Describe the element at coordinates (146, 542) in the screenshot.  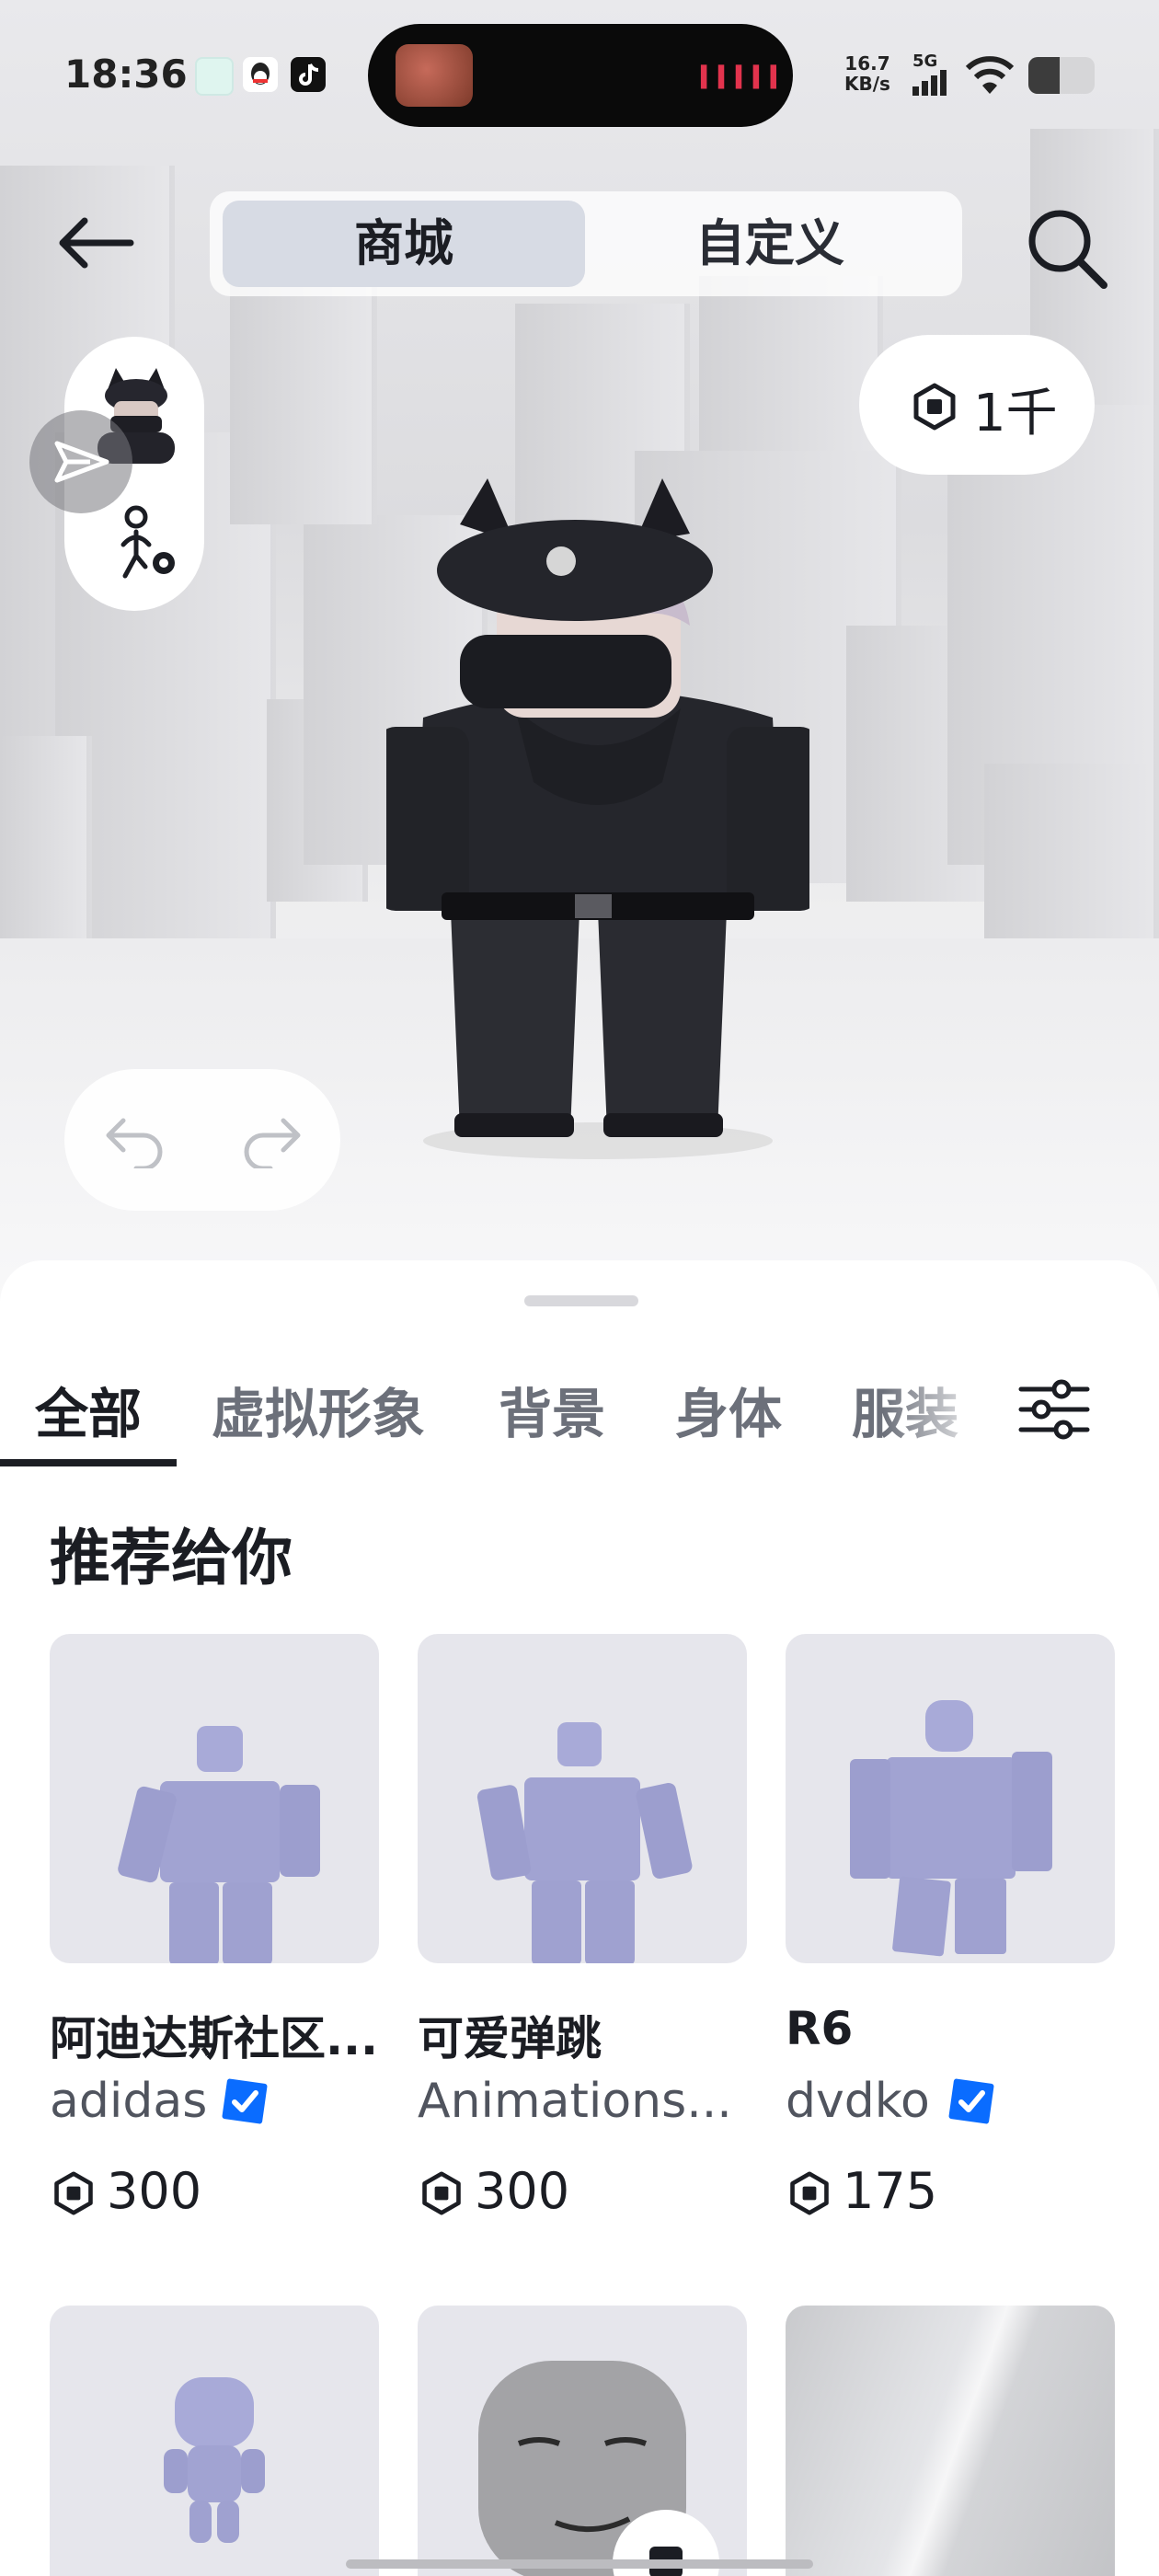
I see `avatar-settings-icon` at that location.